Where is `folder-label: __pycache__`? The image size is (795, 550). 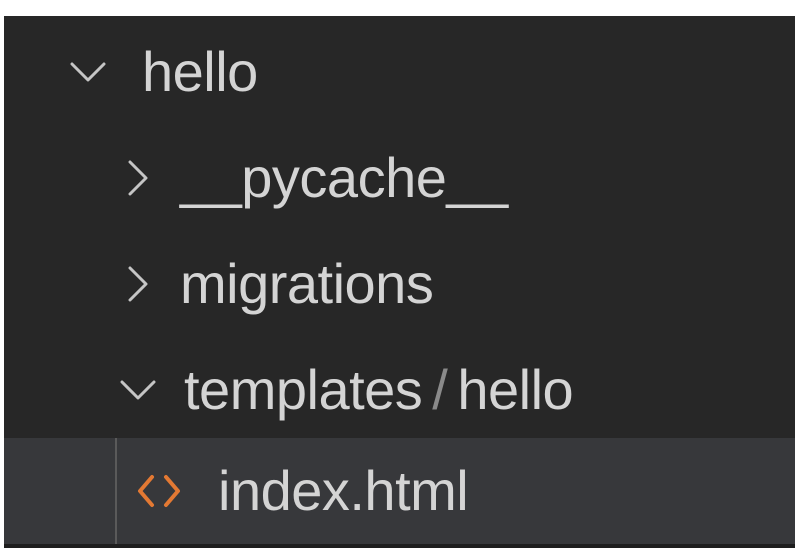 folder-label: __pycache__ is located at coordinates (344, 177).